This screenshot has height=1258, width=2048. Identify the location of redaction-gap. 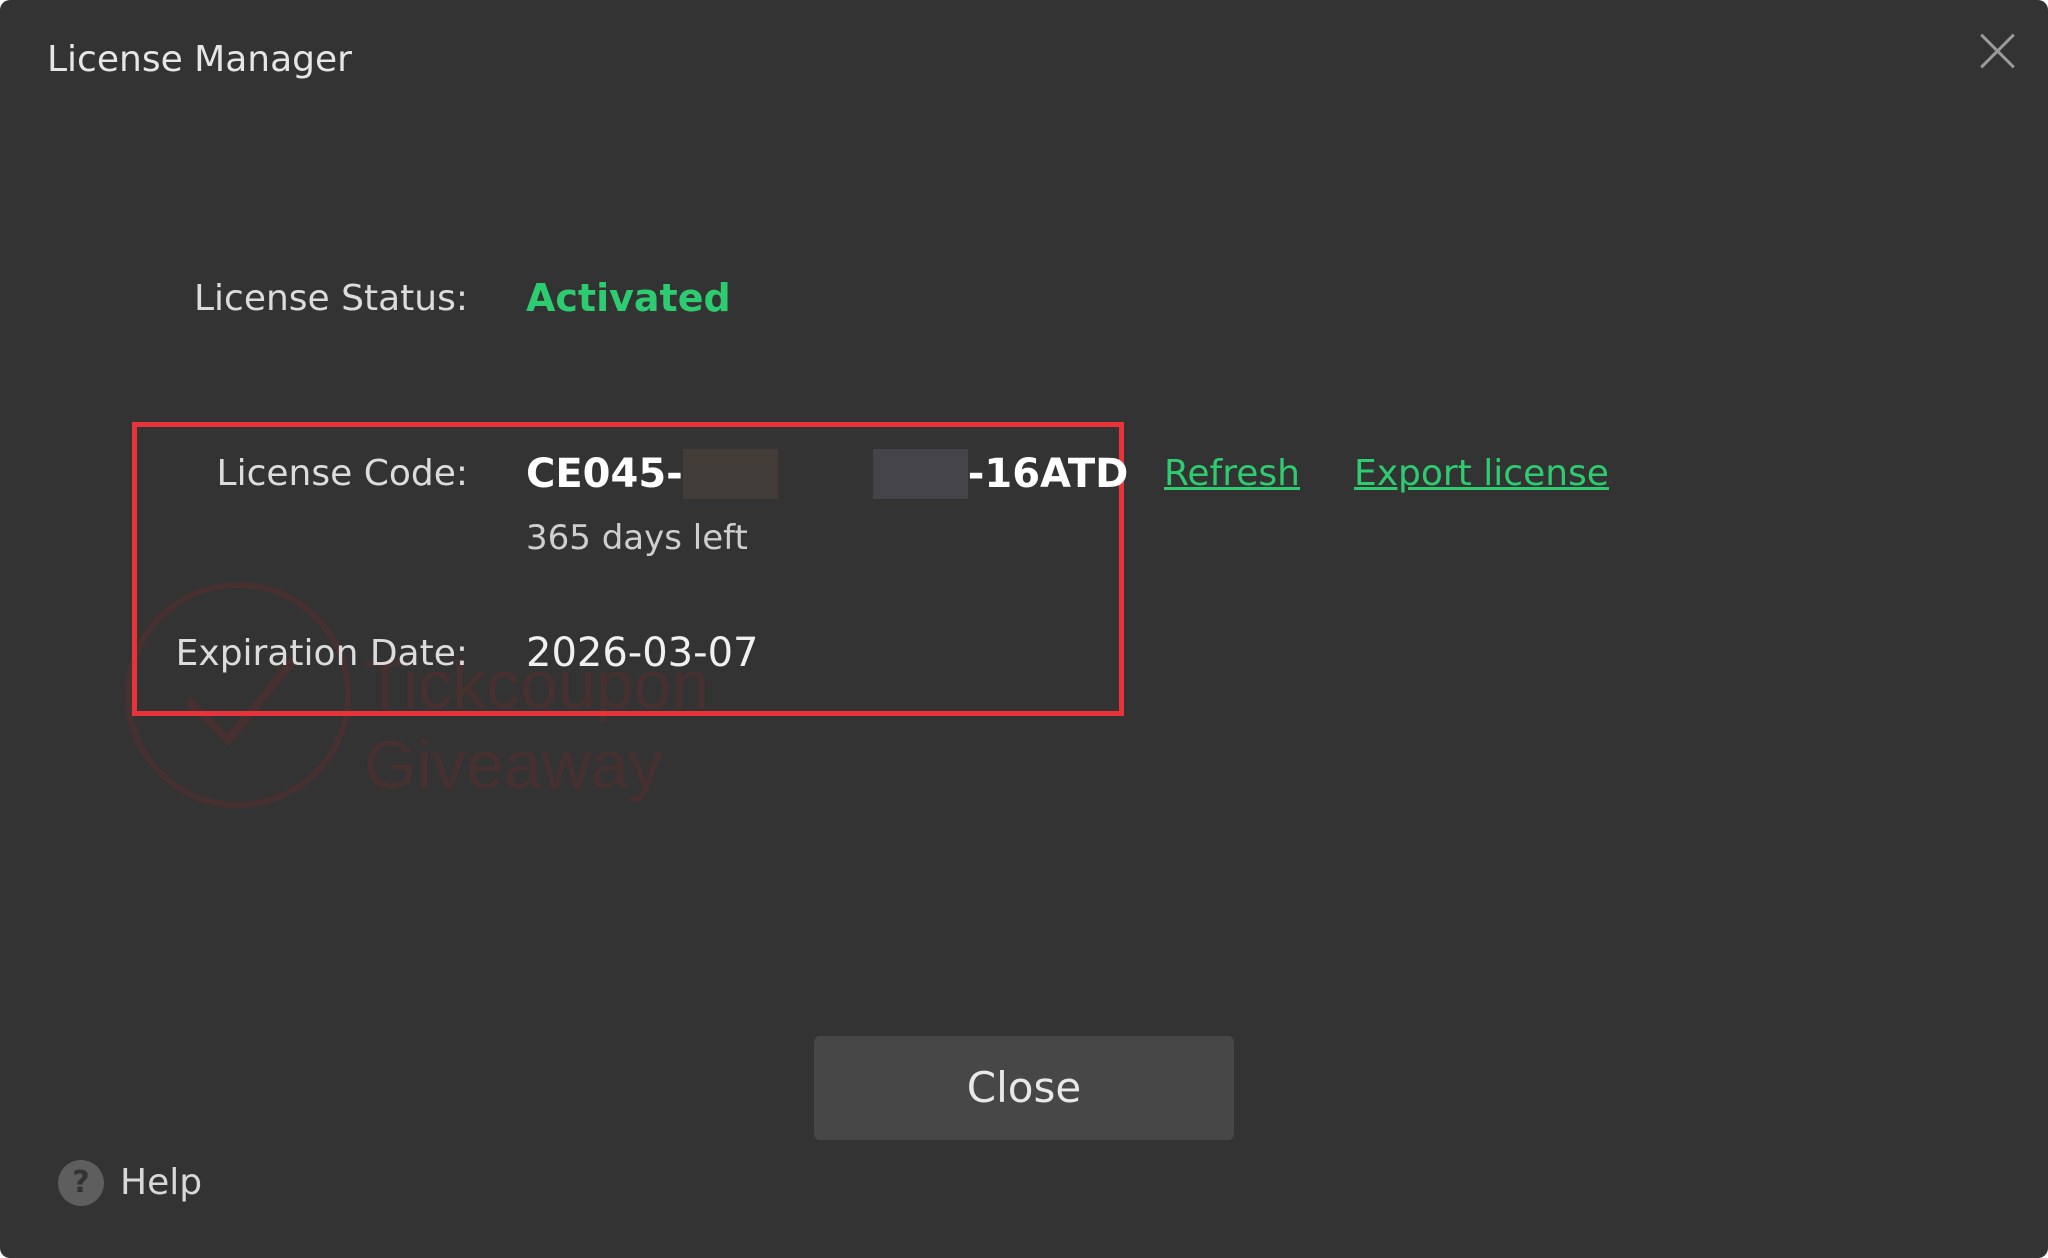
(825, 474).